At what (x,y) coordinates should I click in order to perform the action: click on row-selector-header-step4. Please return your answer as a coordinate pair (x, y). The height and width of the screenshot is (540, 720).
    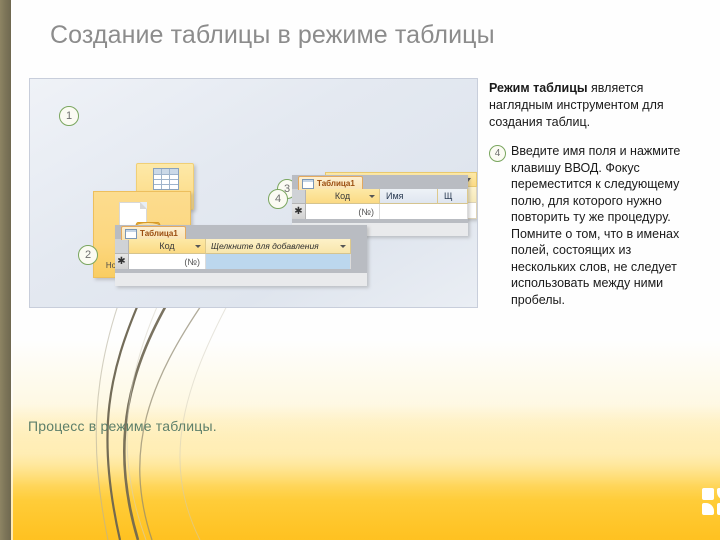
    Looking at the image, I should click on (299, 196).